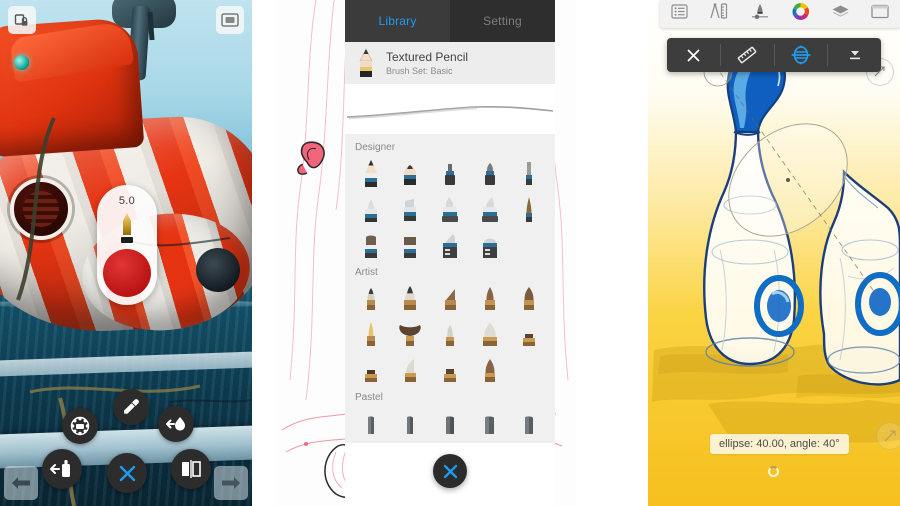 The image size is (900, 506). What do you see at coordinates (127, 473) in the screenshot?
I see `radial-close-button` at bounding box center [127, 473].